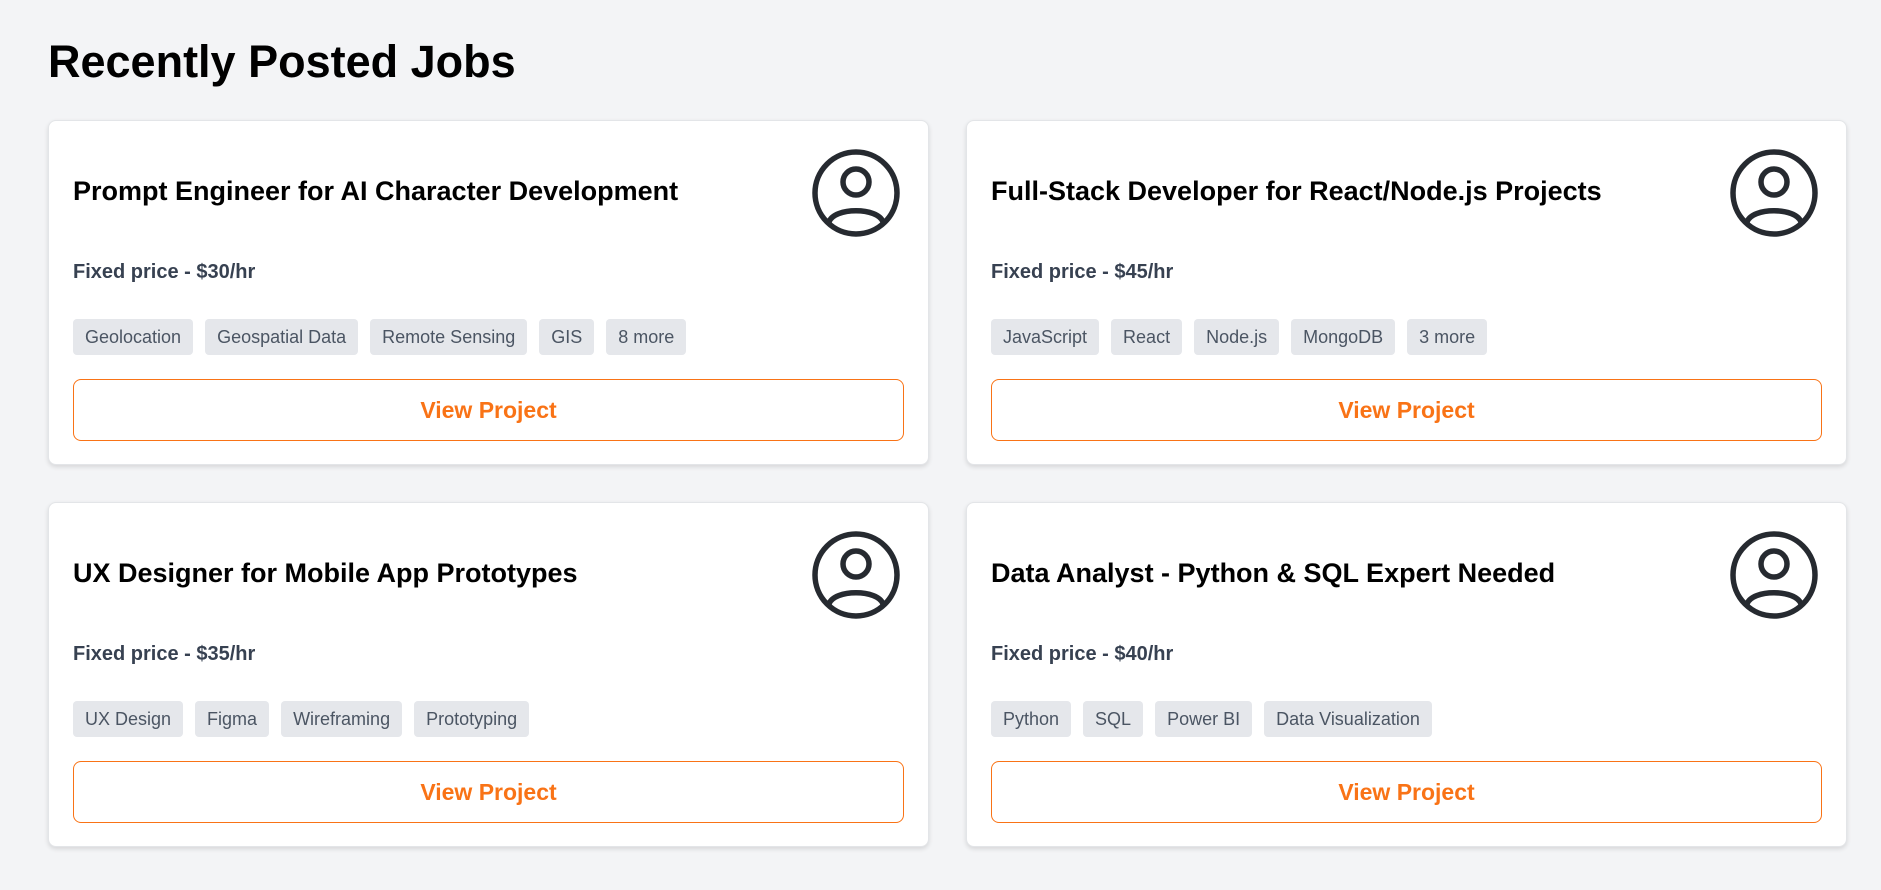 Image resolution: width=1881 pixels, height=890 pixels. What do you see at coordinates (133, 337) in the screenshot?
I see `skill-tag: Geolocation` at bounding box center [133, 337].